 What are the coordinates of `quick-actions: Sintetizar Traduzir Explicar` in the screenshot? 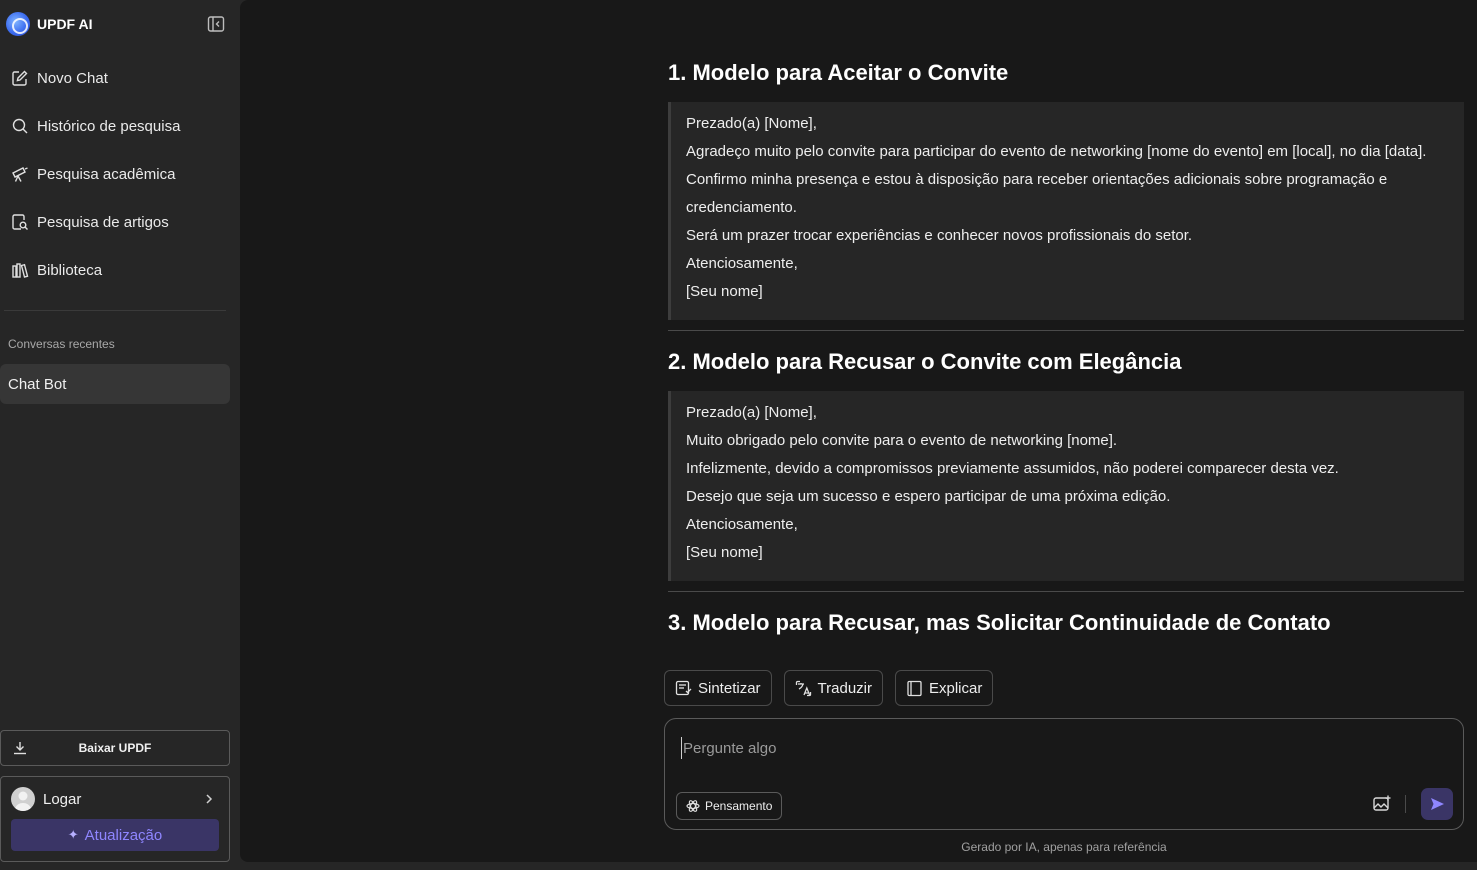 It's located at (829, 688).